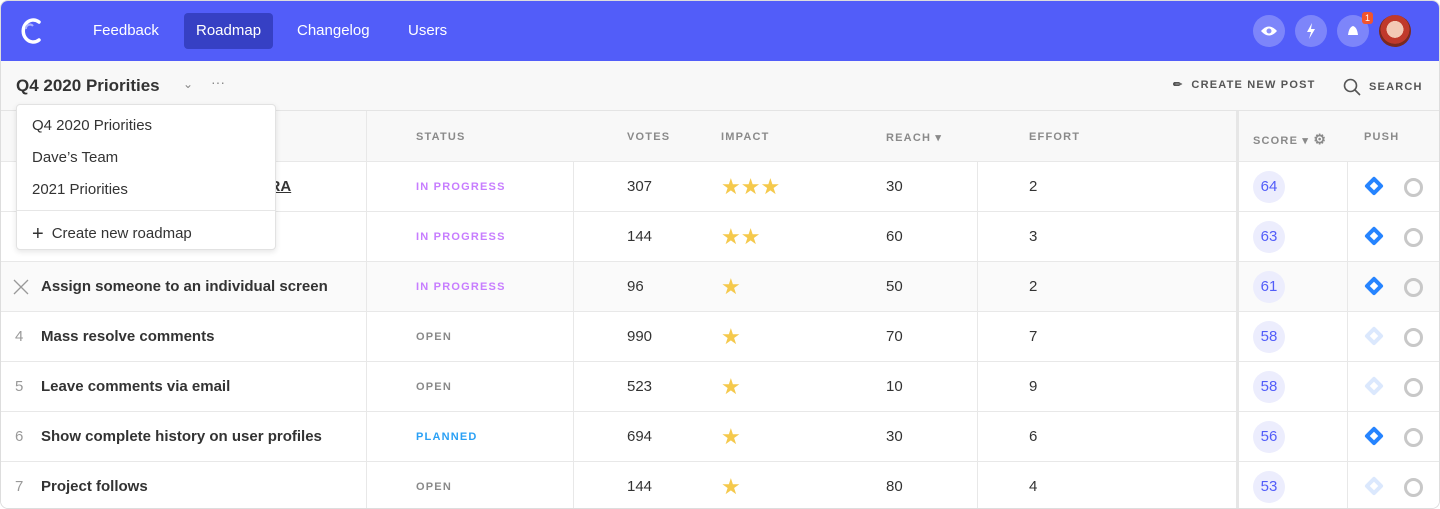 The image size is (1440, 509). Describe the element at coordinates (333, 31) in the screenshot. I see `nav-changelog: Changelog` at that location.